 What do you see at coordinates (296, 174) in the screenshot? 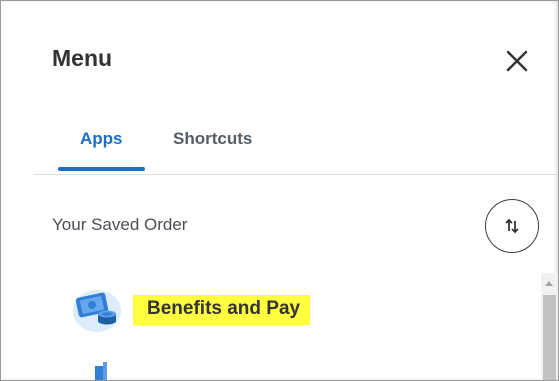
I see `tabs-divider` at bounding box center [296, 174].